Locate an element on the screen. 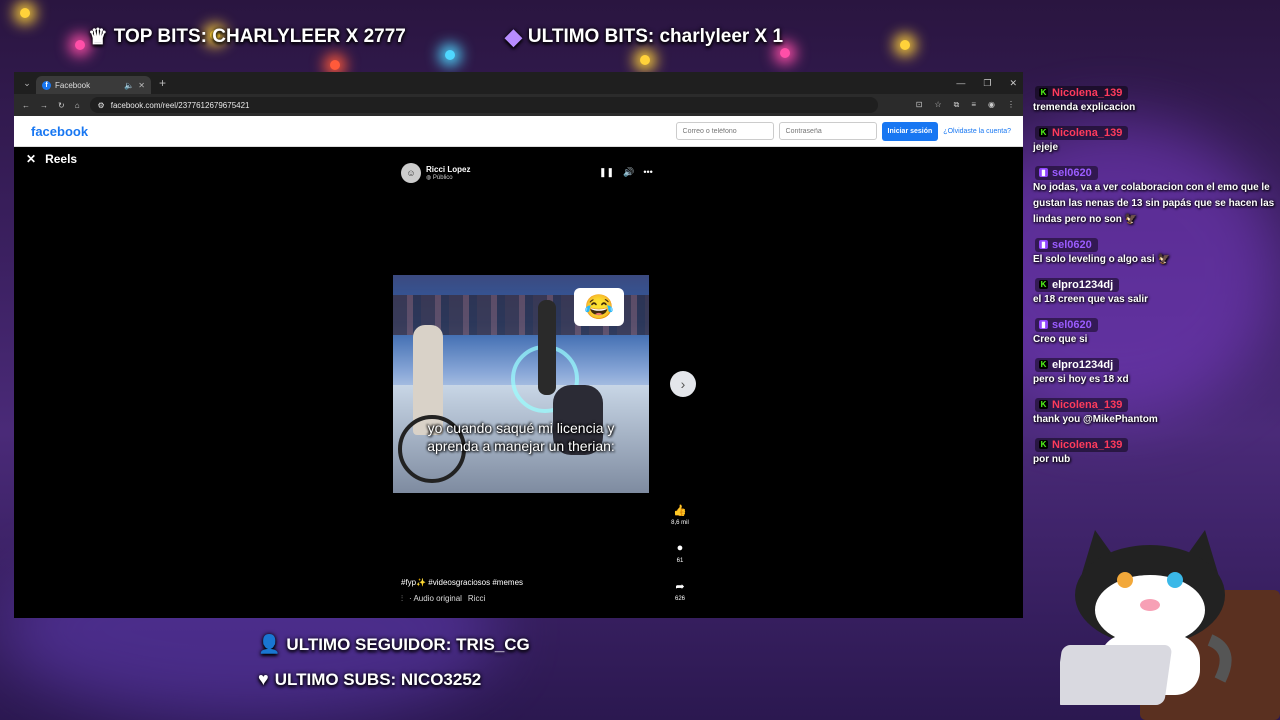 This screenshot has width=1280, height=720. chat-message: ▮ sel0620 Creo que si is located at coordinates (1153, 331).